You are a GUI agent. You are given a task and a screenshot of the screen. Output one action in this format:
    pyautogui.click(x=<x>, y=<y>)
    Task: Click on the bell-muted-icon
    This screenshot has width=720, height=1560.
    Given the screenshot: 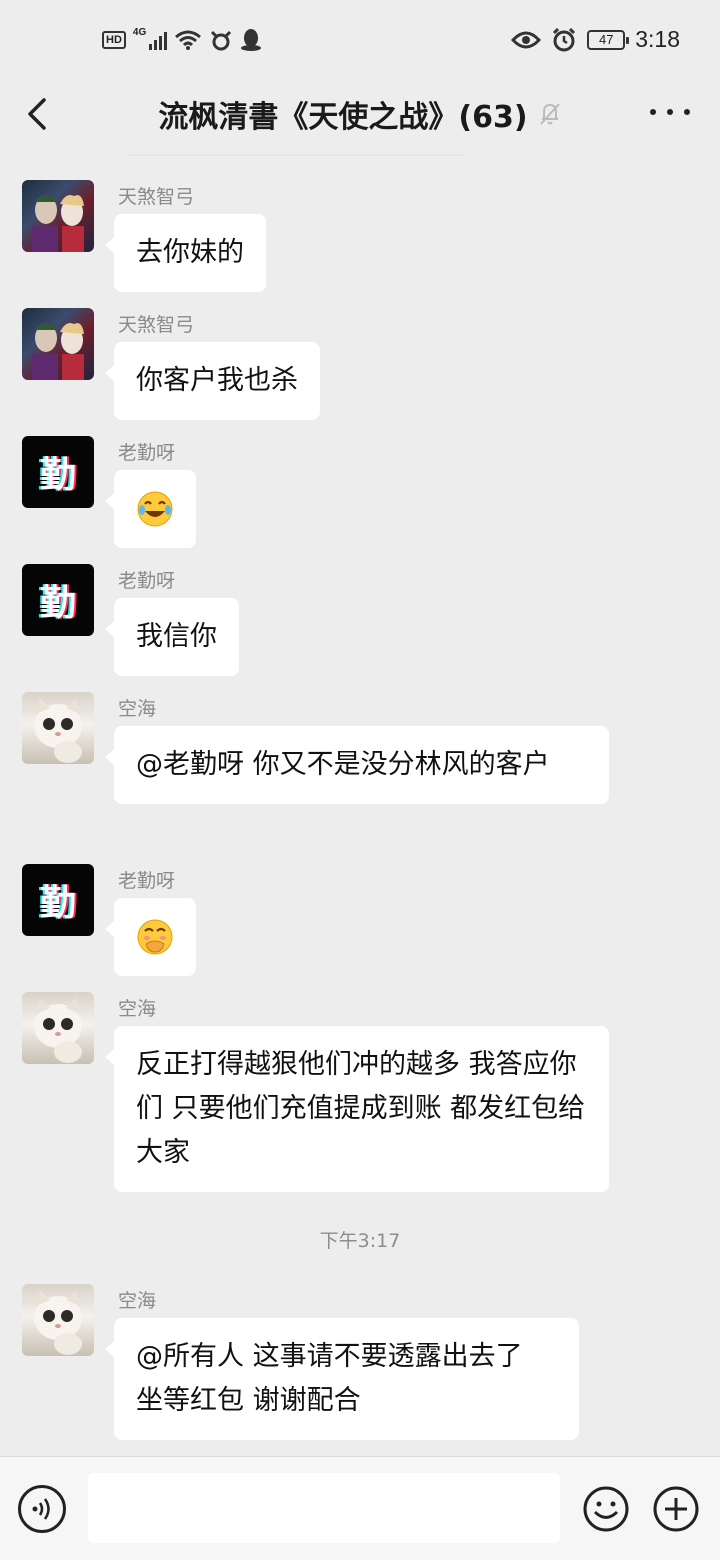 What is the action you would take?
    pyautogui.click(x=549, y=114)
    